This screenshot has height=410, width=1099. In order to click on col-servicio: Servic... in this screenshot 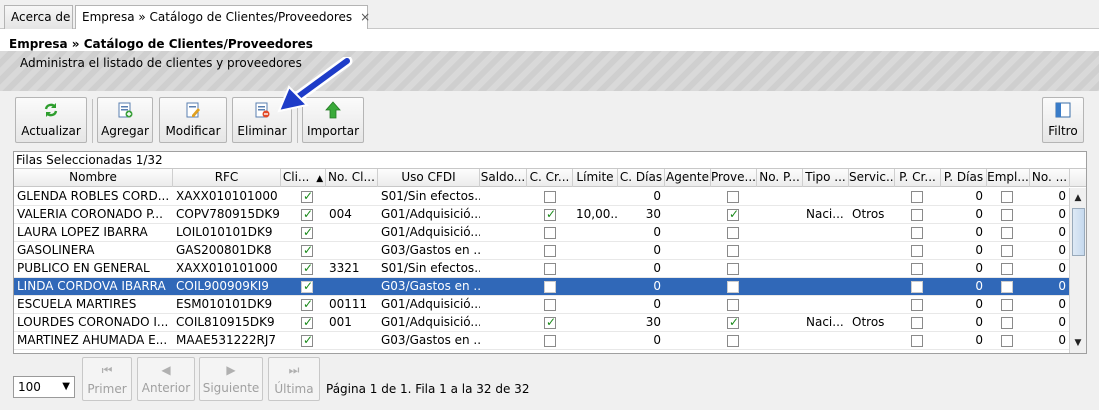, I will do `click(872, 178)`.